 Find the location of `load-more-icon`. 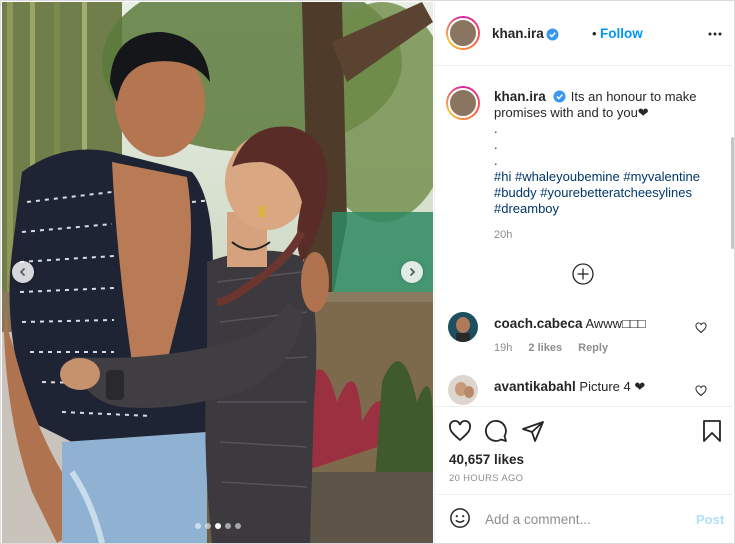

load-more-icon is located at coordinates (583, 274).